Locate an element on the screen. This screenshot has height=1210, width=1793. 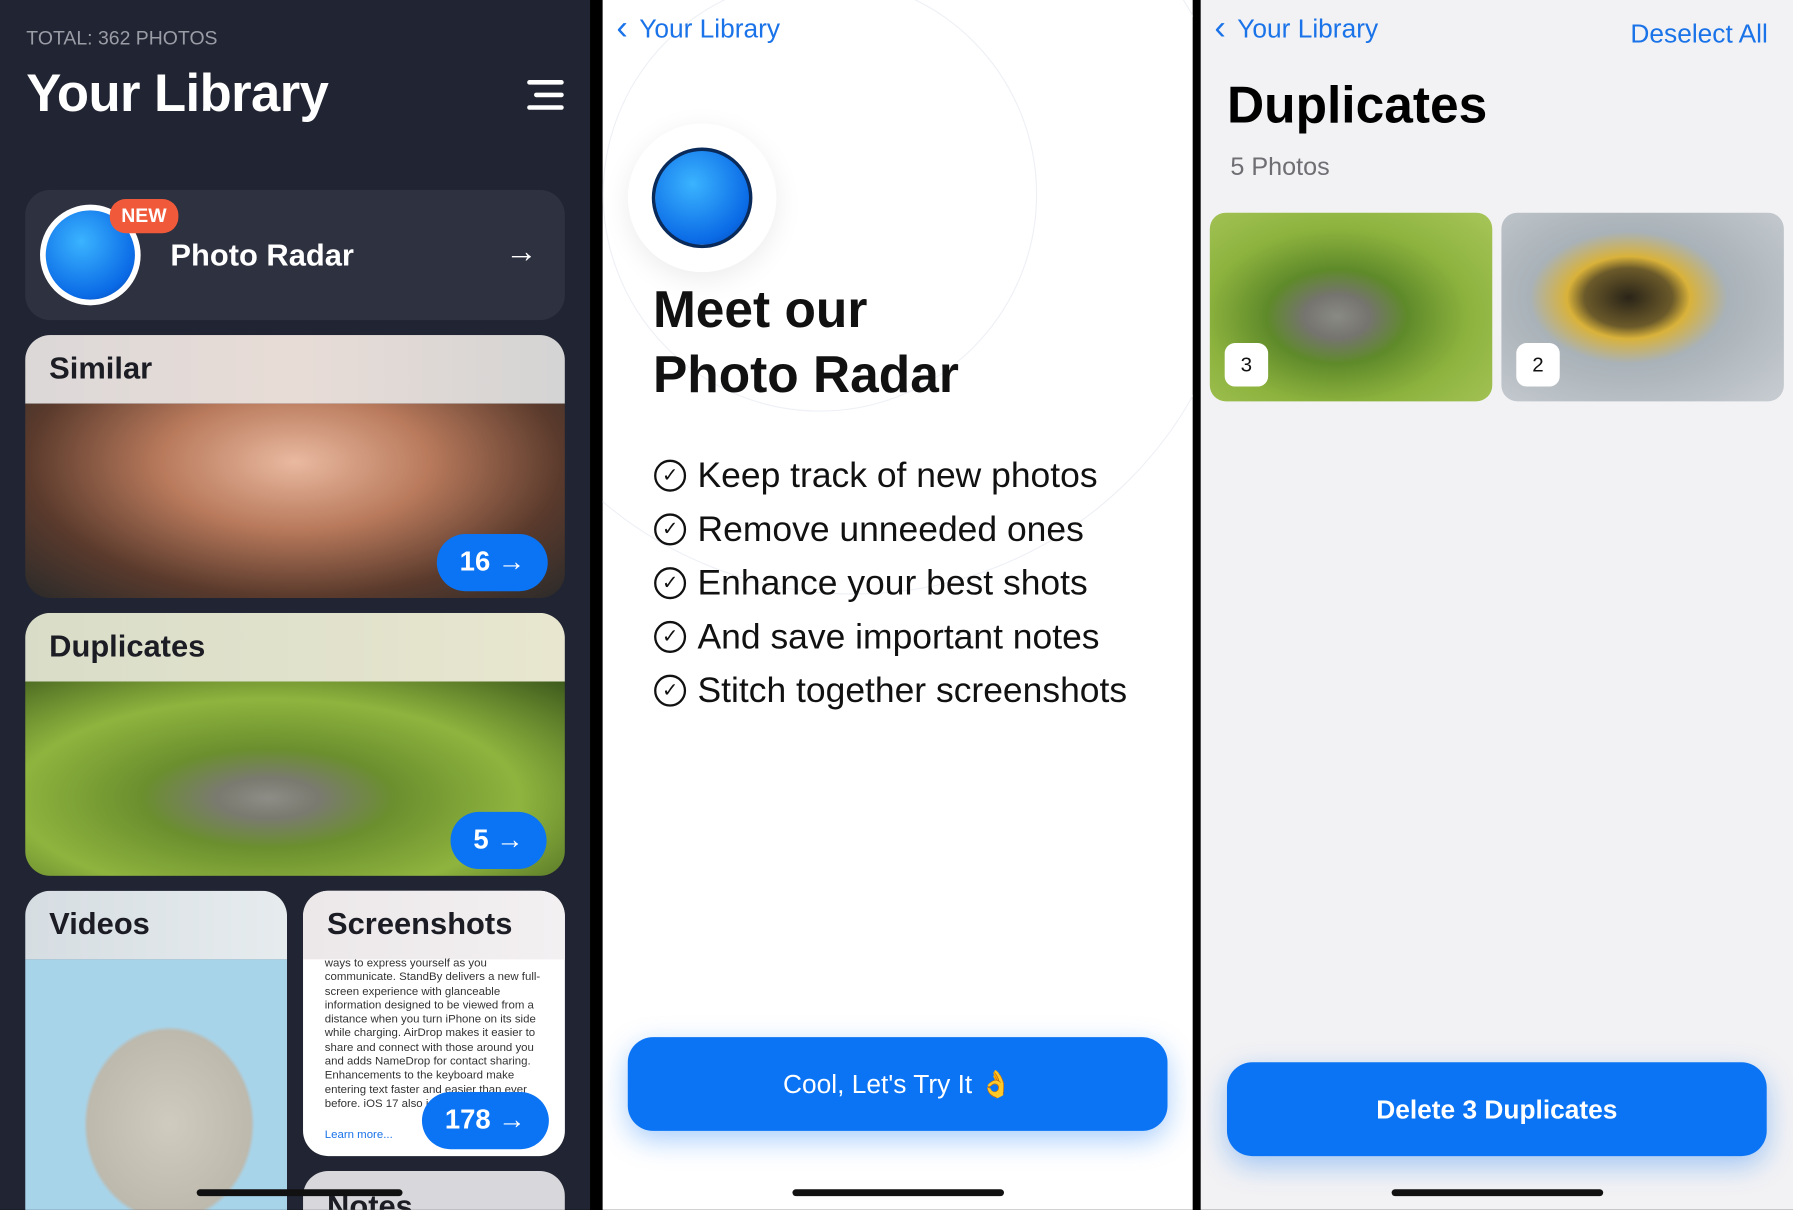
deselect-all-button: Deselect All is located at coordinates (1698, 33).